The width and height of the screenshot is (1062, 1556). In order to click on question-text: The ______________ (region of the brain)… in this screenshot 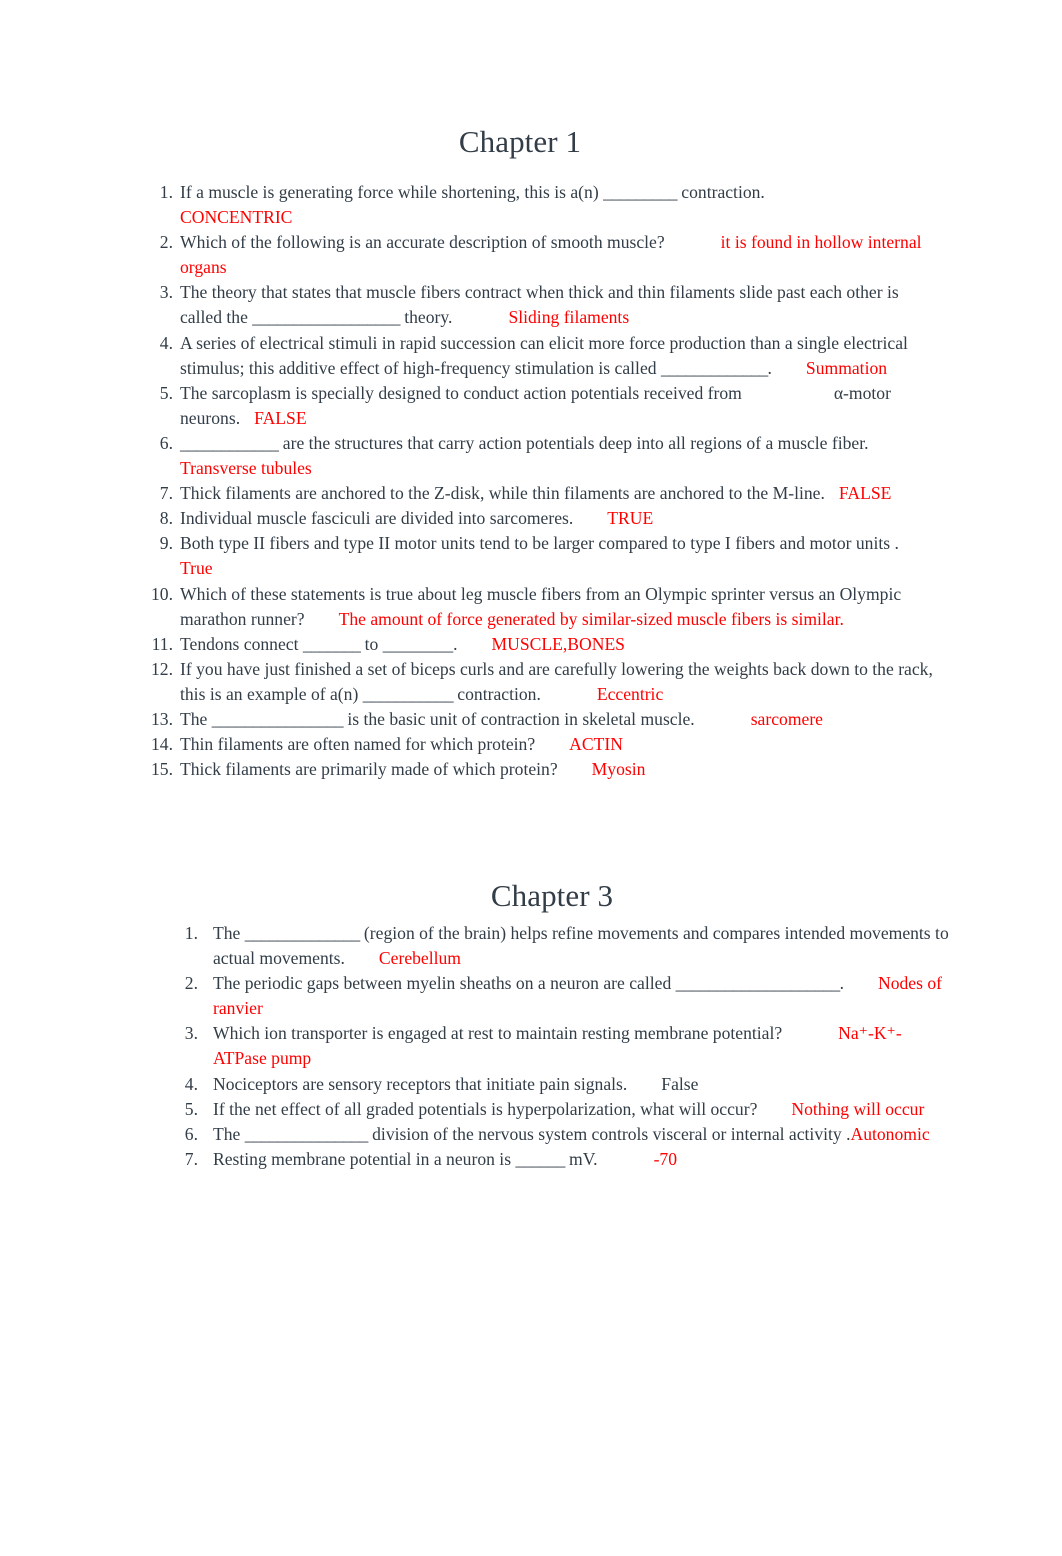, I will do `click(581, 946)`.